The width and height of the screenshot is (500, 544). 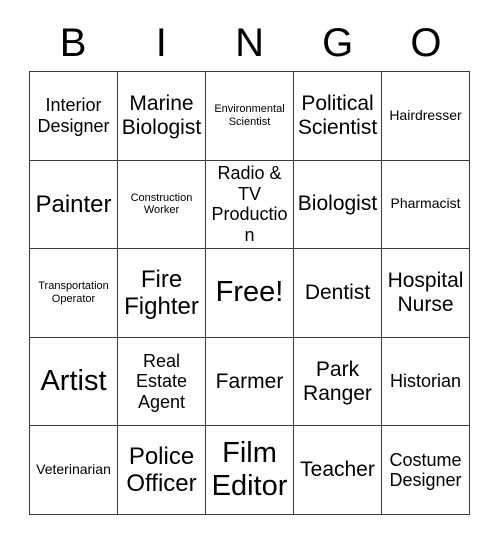 I want to click on bingo-cell-label: Park Ranger, so click(x=337, y=381).